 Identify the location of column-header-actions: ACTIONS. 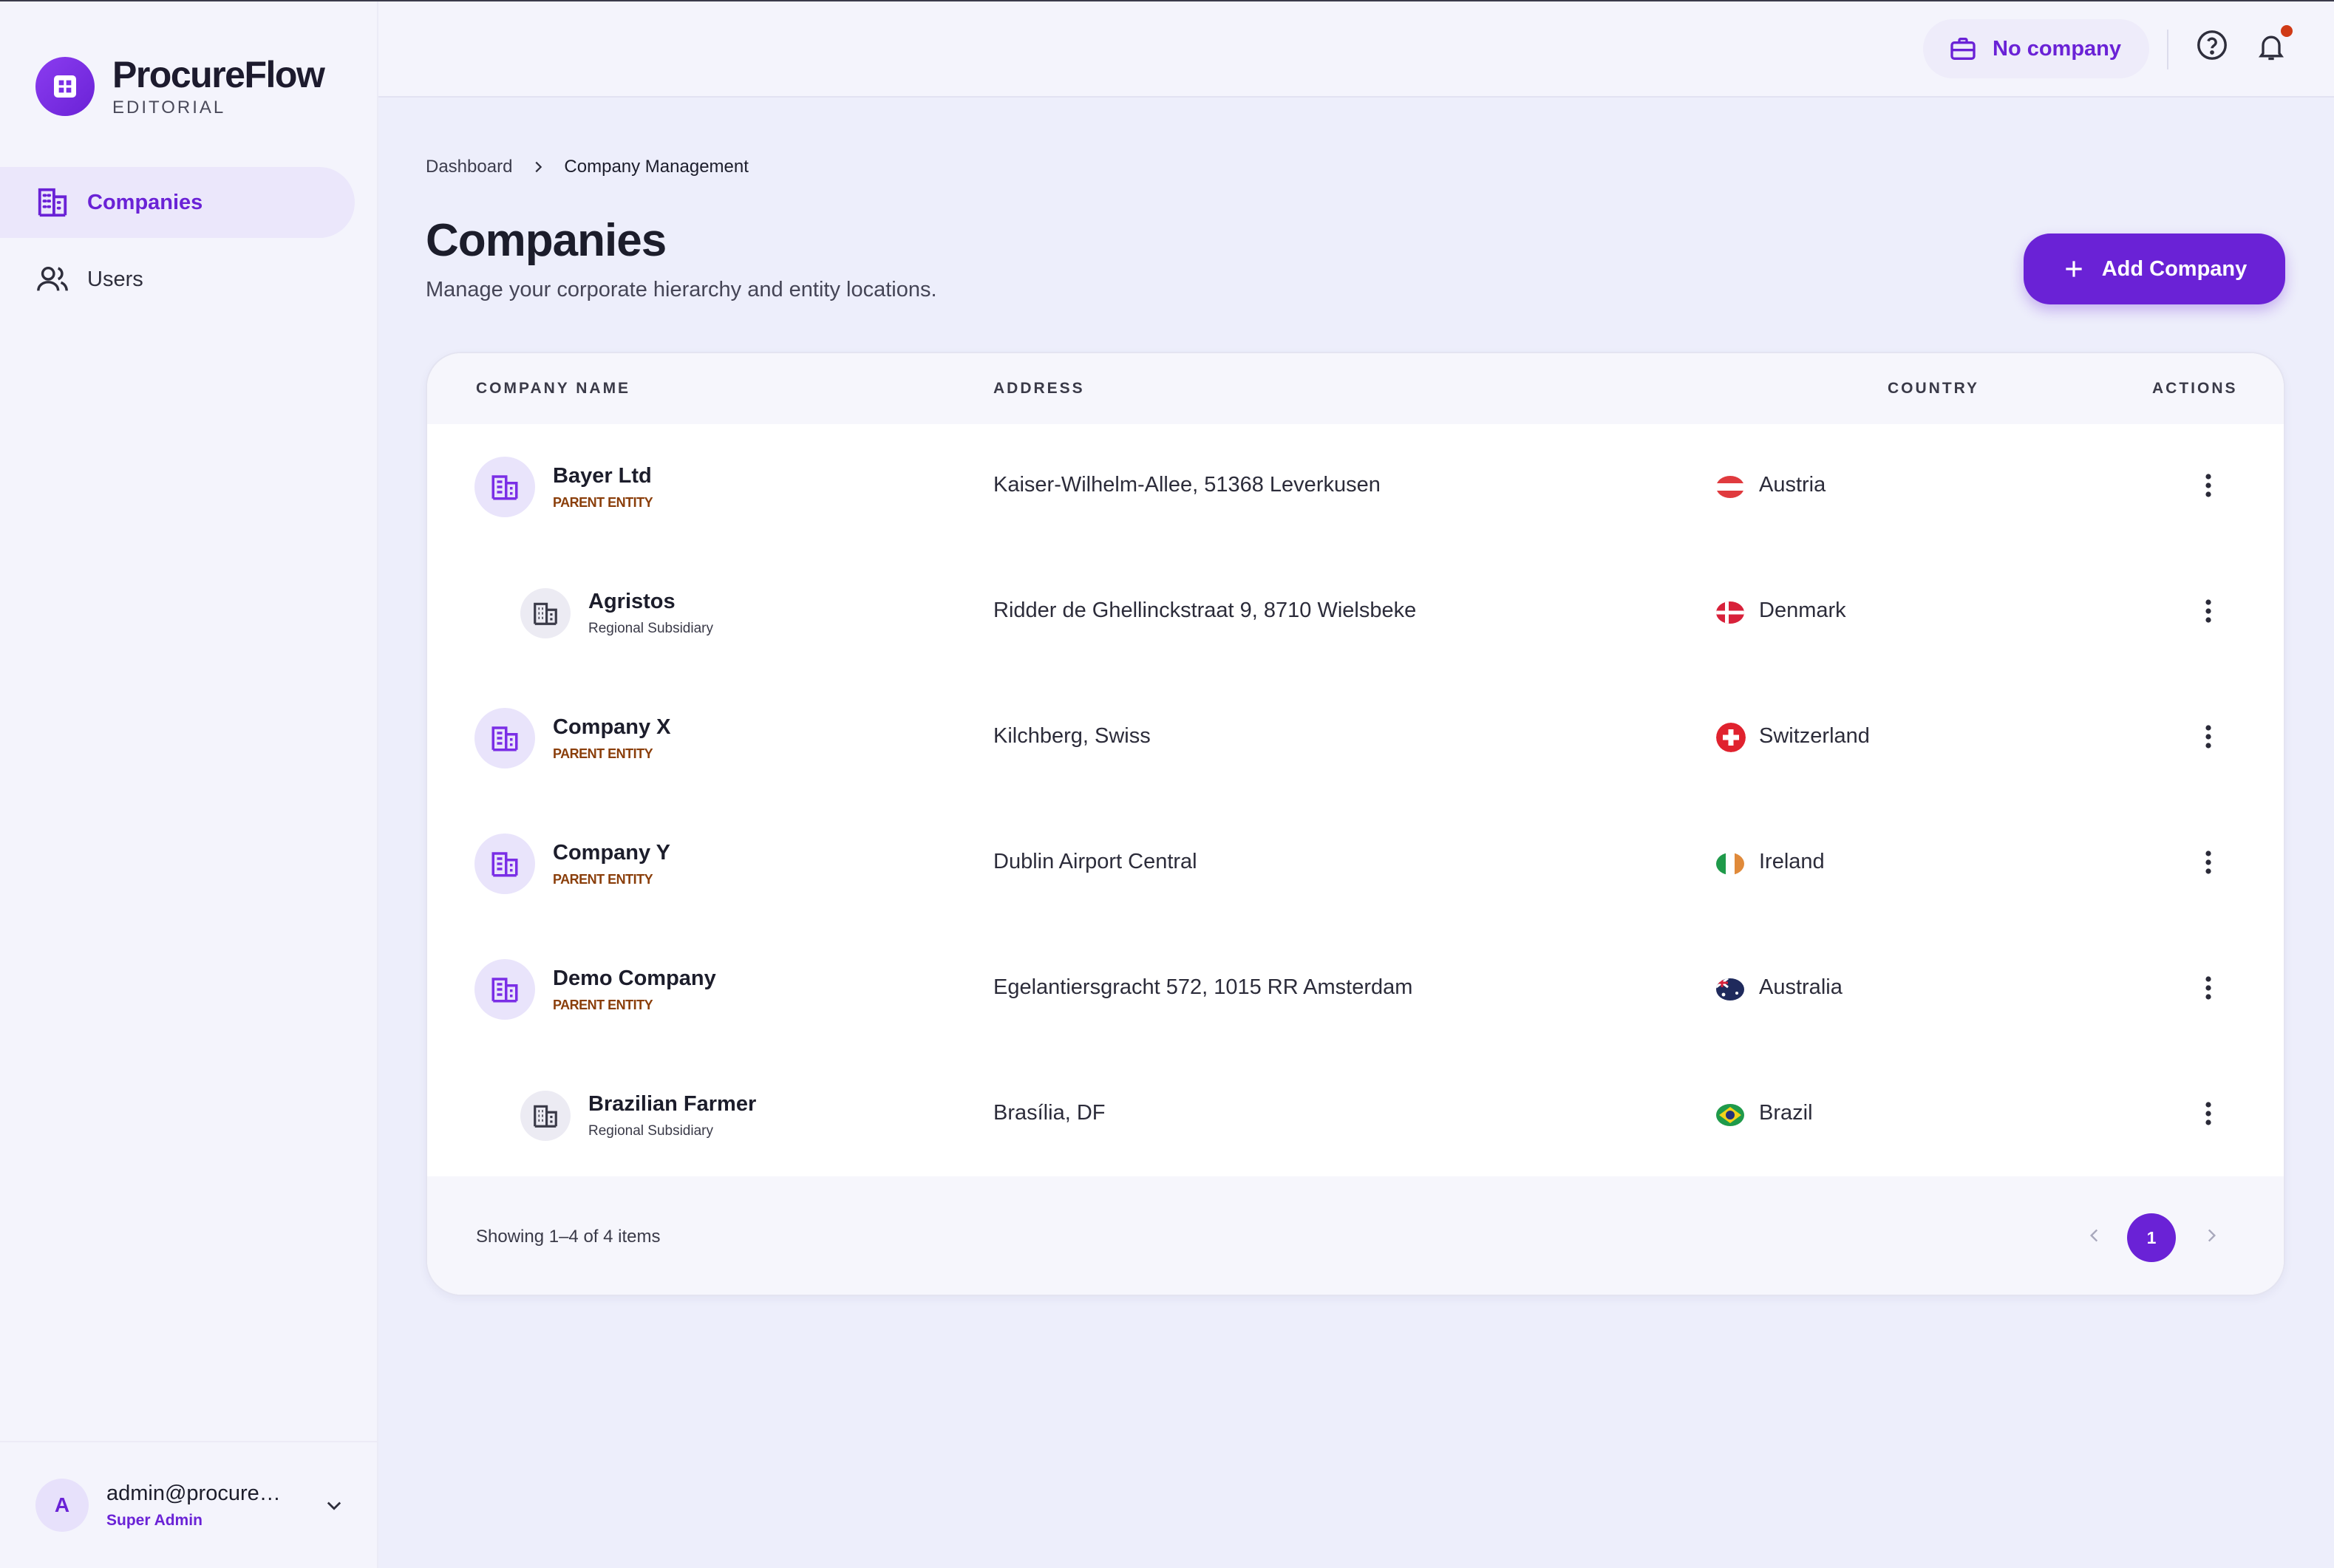
(2195, 388).